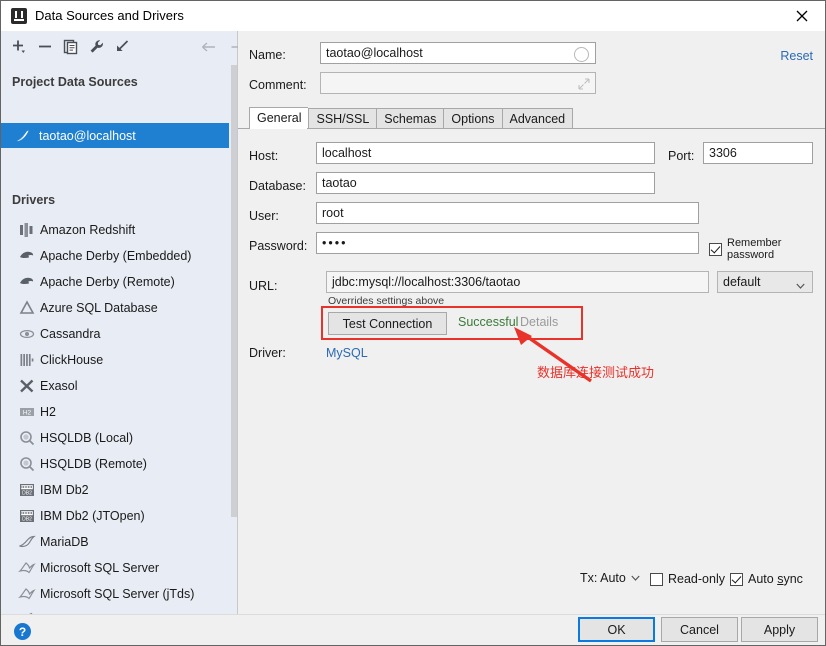  Describe the element at coordinates (616, 629) in the screenshot. I see `ok-button: OK` at that location.